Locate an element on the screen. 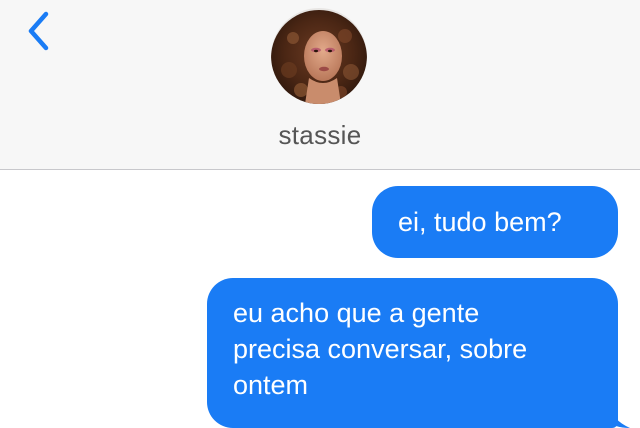  avatar is located at coordinates (319, 56).